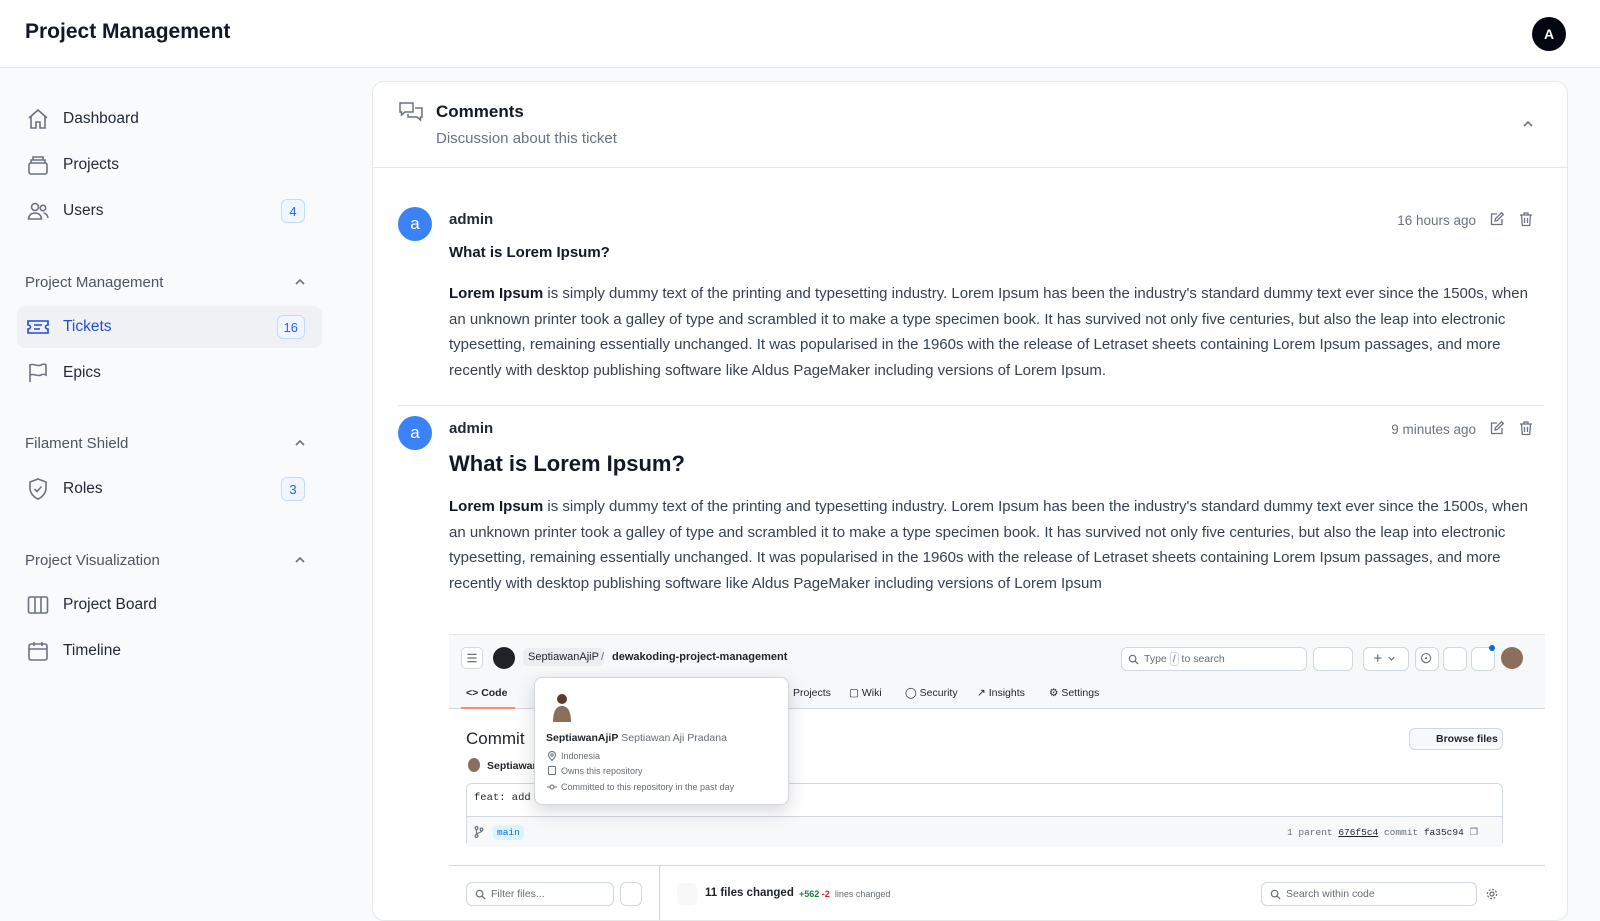 The image size is (1600, 921). Describe the element at coordinates (631, 894) in the screenshot. I see `filter-options-icon` at that location.